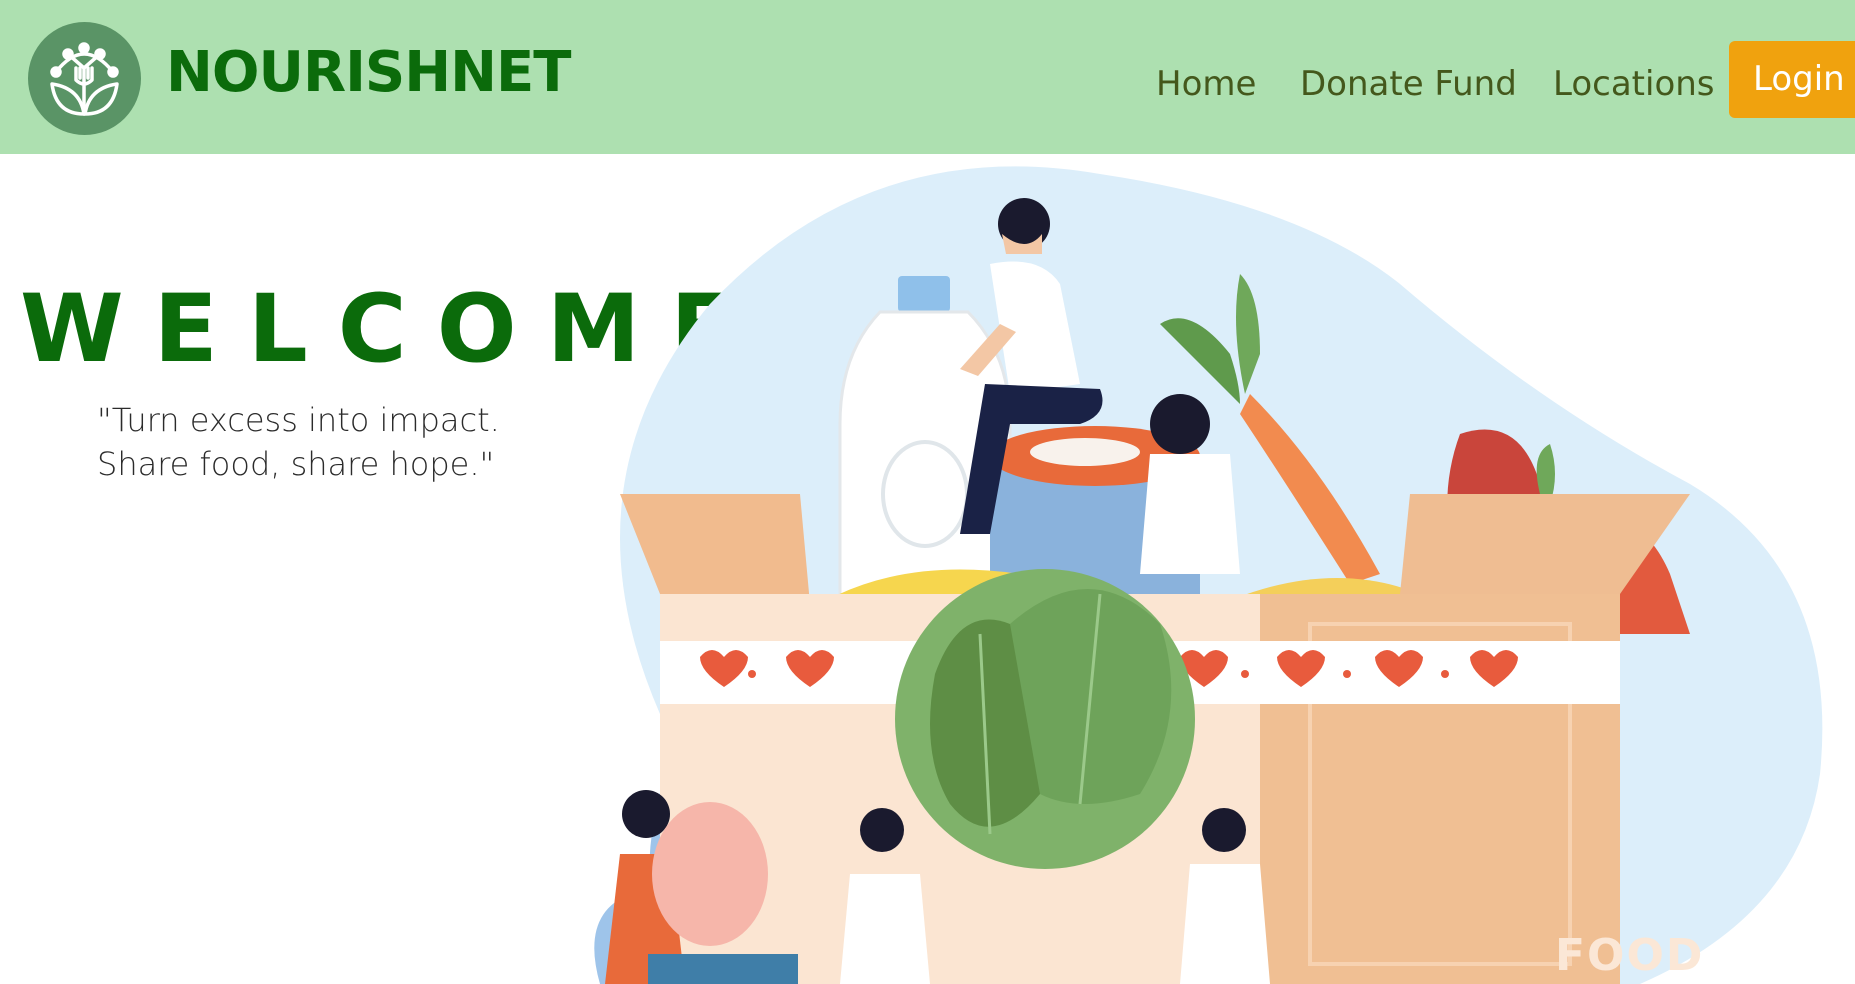  I want to click on login-button: Login, so click(1792, 79).